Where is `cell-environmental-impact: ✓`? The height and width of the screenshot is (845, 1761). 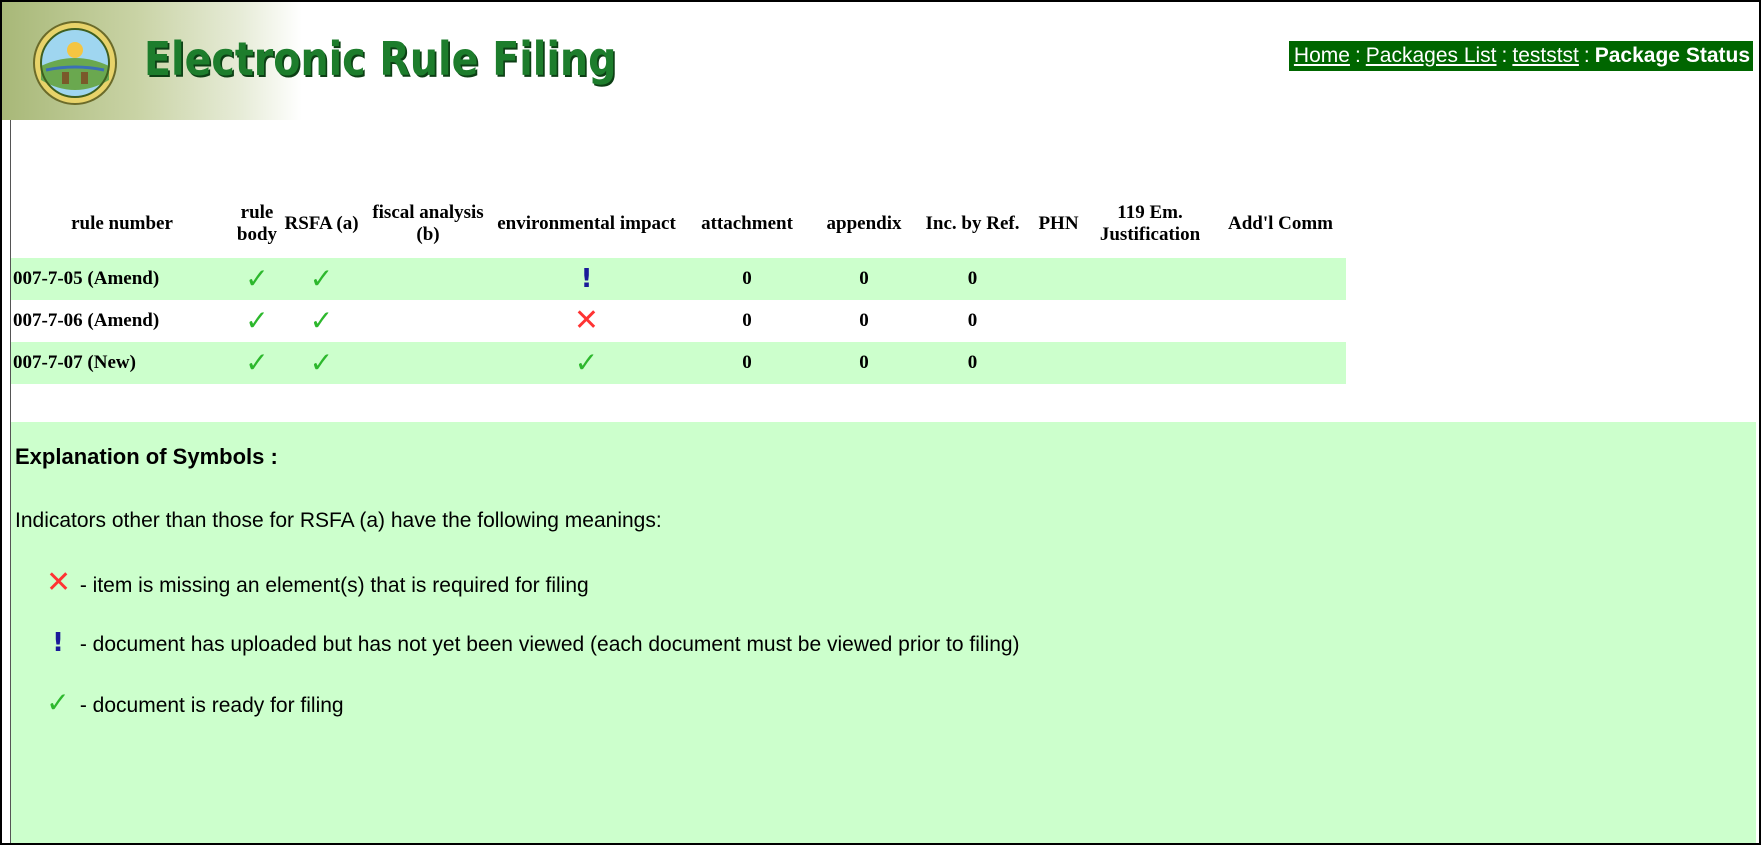
cell-environmental-impact: ✓ is located at coordinates (586, 363).